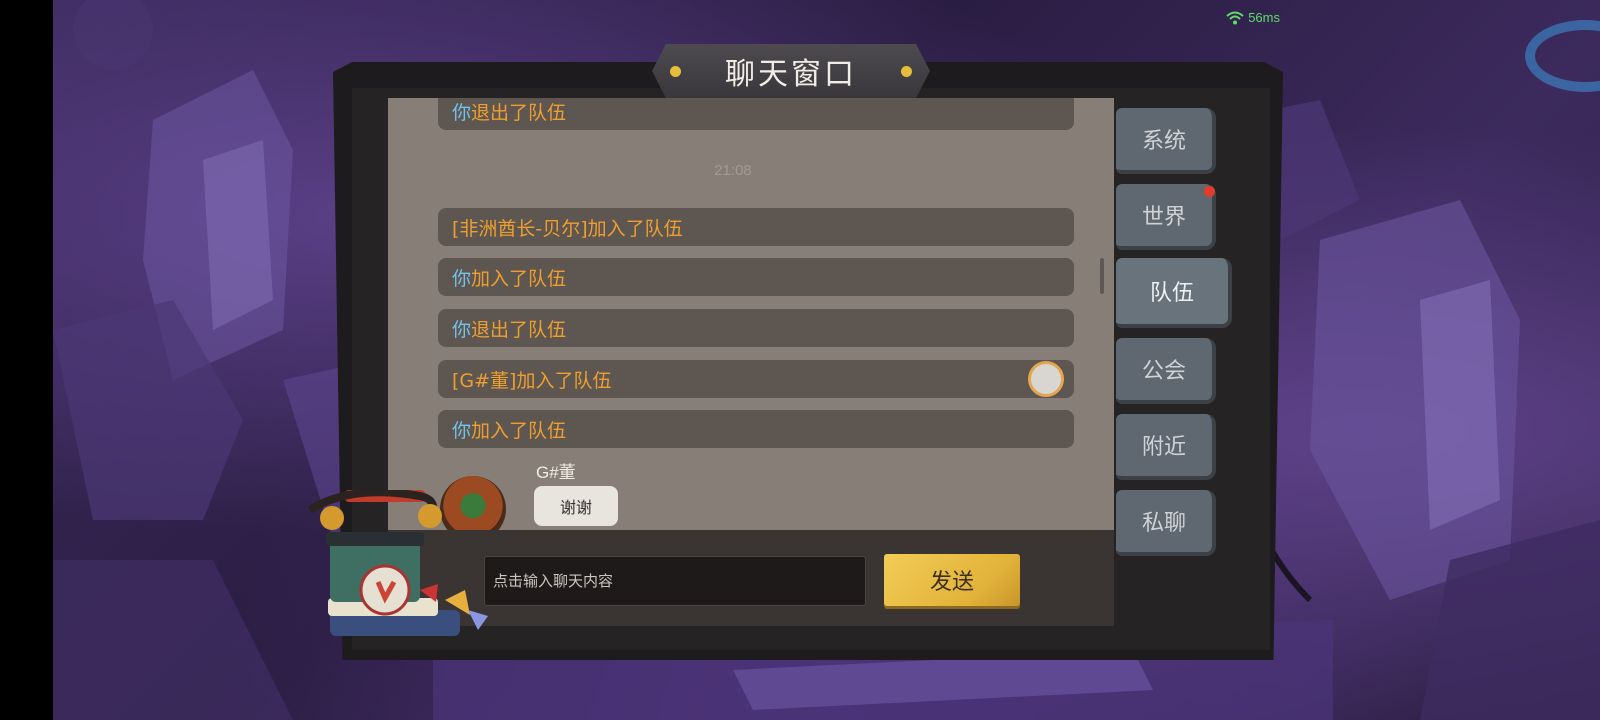 This screenshot has height=720, width=1600. I want to click on floating-assist-button, so click(1046, 379).